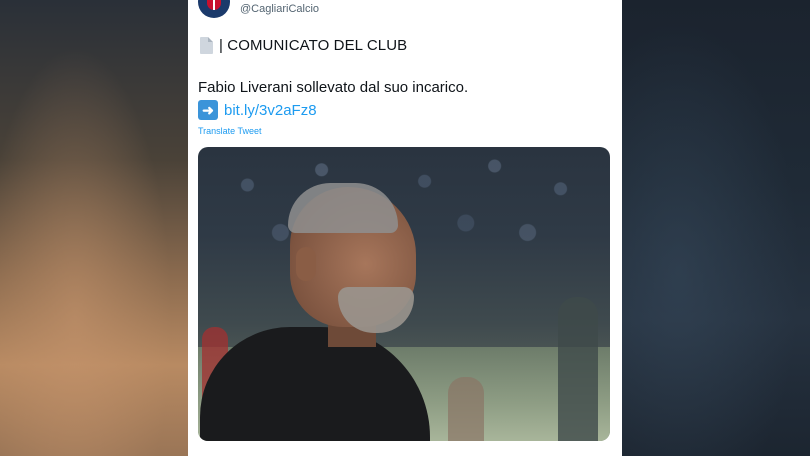  What do you see at coordinates (208, 110) in the screenshot?
I see `right-arrow-icon: ➜` at bounding box center [208, 110].